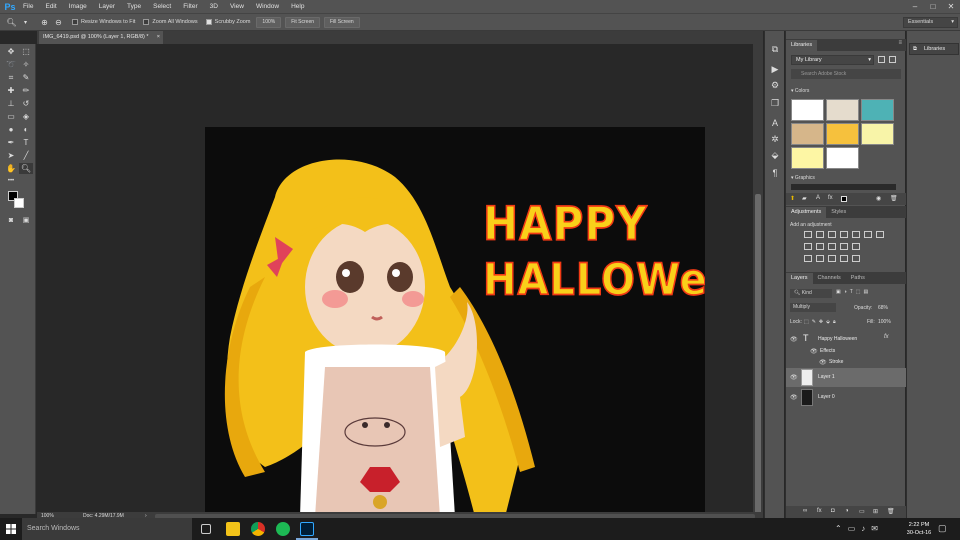 The image size is (960, 540). What do you see at coordinates (26, 51) in the screenshot?
I see `marquee-tool-icon: ⬚` at bounding box center [26, 51].